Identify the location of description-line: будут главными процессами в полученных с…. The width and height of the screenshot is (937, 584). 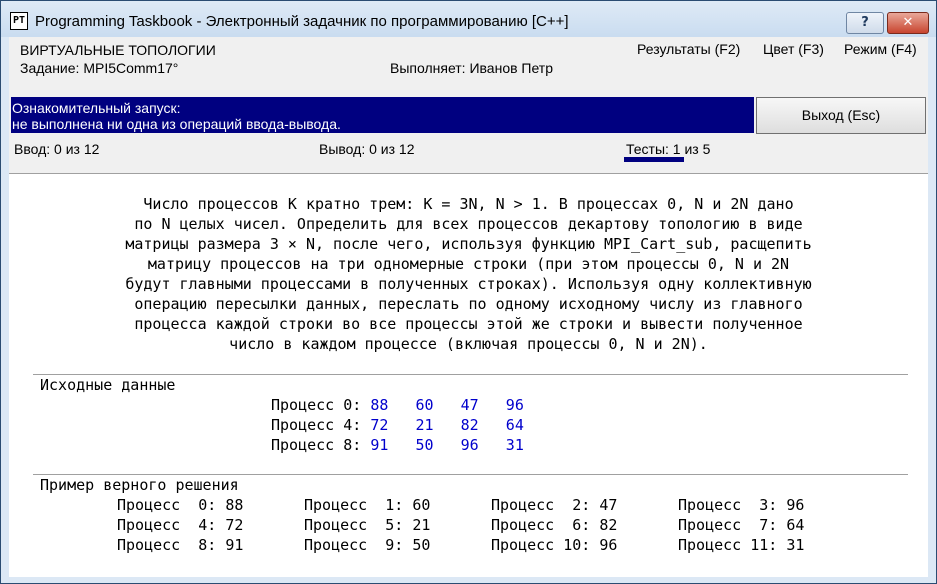
(468, 284).